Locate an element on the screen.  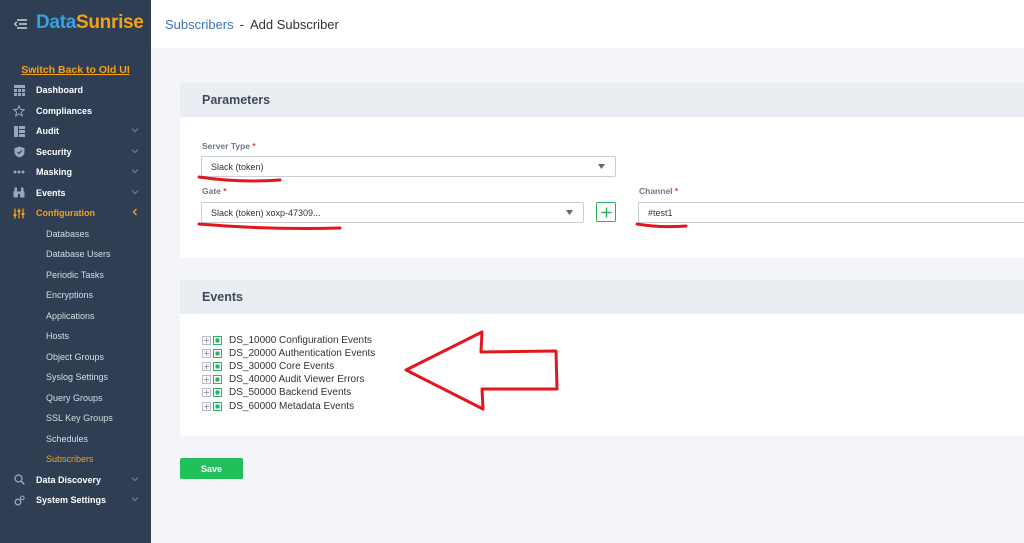
breadcrumb: Subscribers - Add Subscriber is located at coordinates (252, 24).